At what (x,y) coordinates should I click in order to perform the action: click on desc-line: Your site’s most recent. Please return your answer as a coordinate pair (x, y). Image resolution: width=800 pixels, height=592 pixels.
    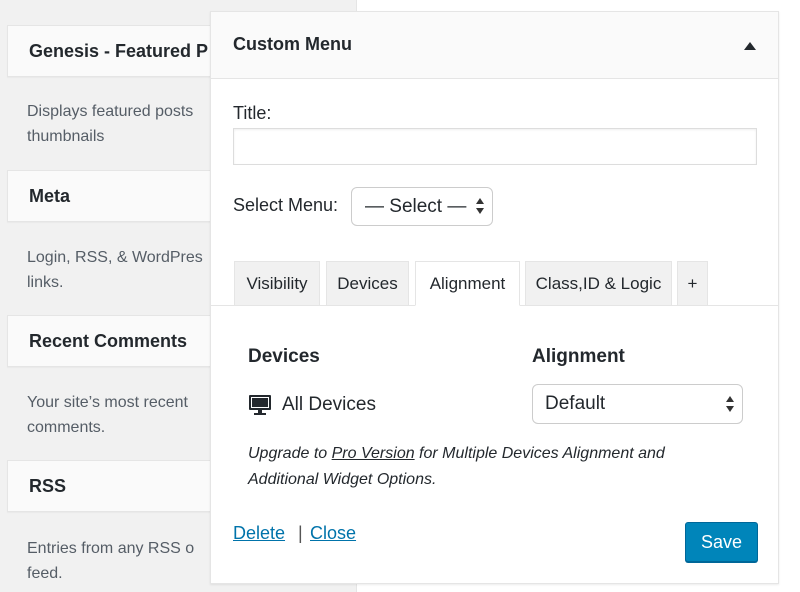
    Looking at the image, I should click on (107, 402).